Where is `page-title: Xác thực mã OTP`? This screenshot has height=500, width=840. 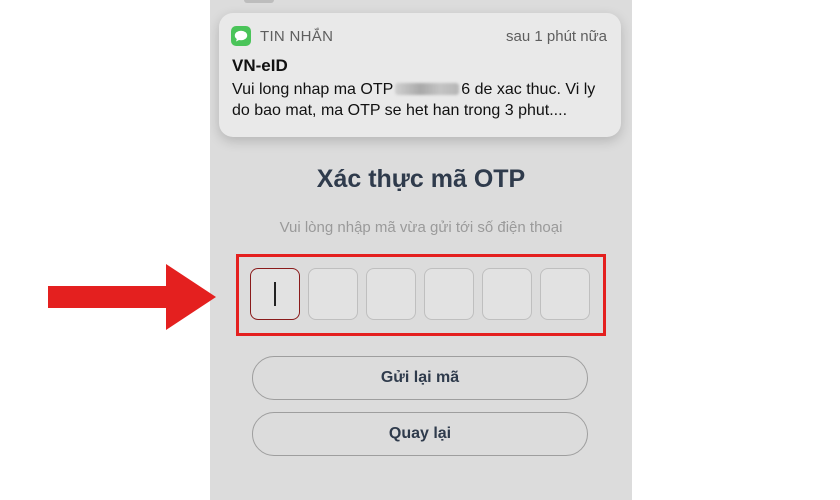 page-title: Xác thực mã OTP is located at coordinates (421, 179).